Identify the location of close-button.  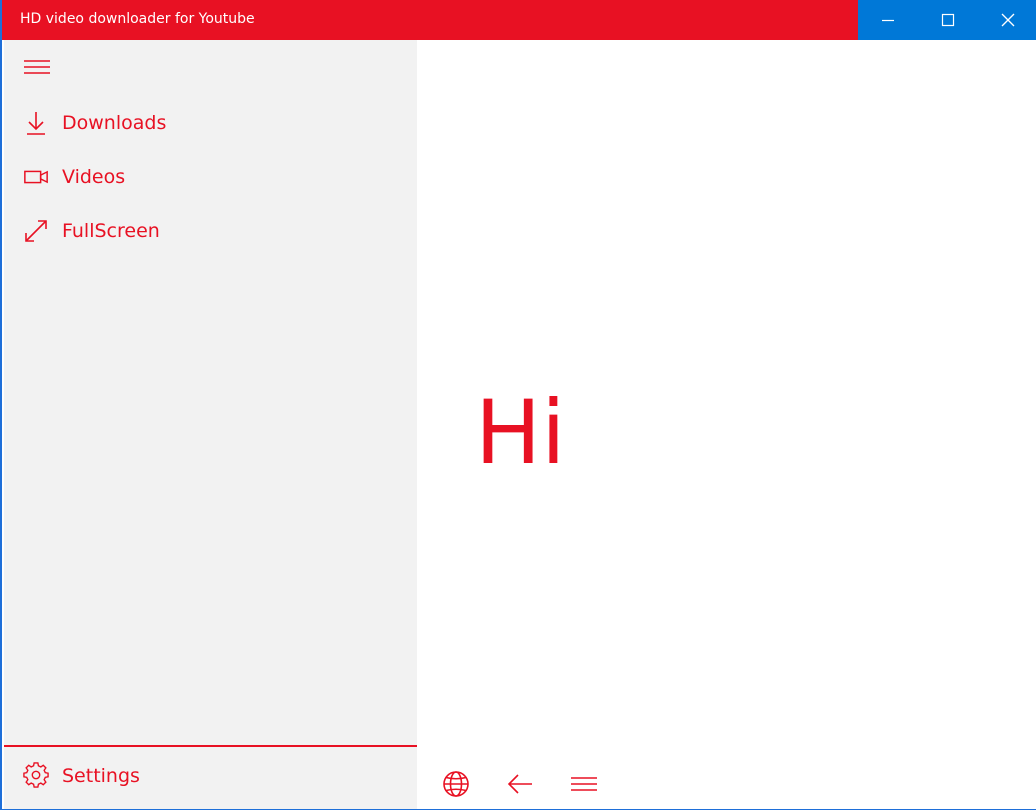
(1007, 20).